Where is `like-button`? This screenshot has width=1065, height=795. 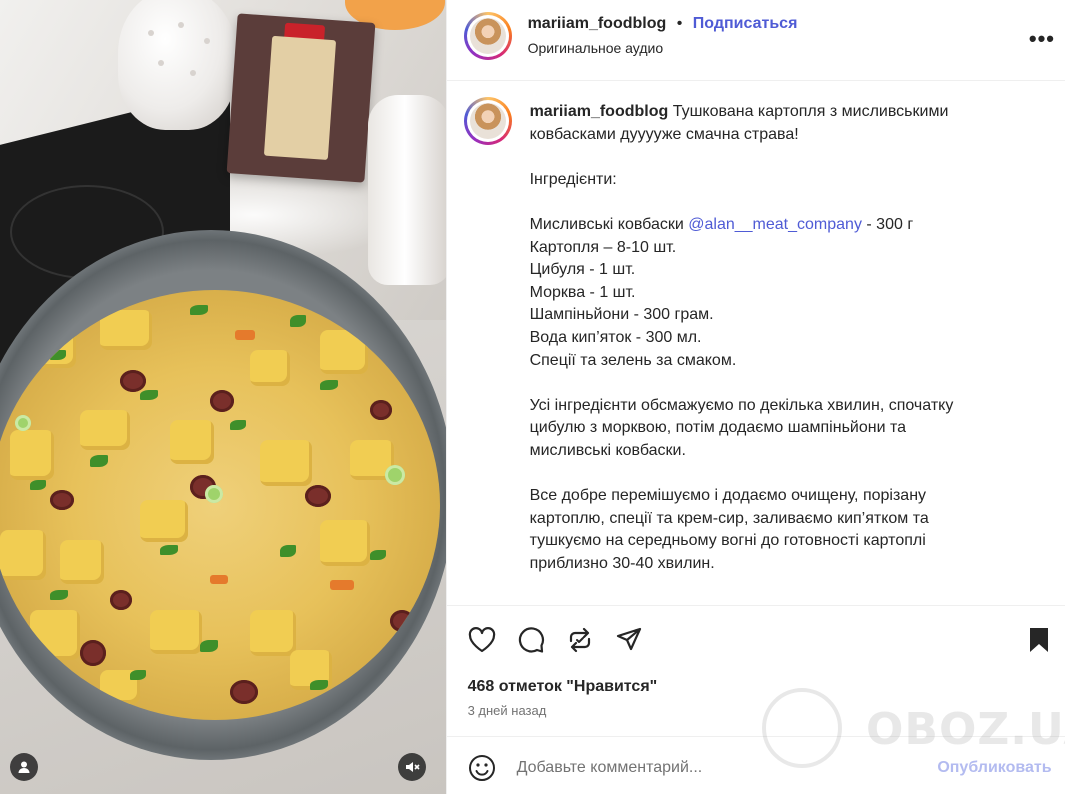 like-button is located at coordinates (482, 640).